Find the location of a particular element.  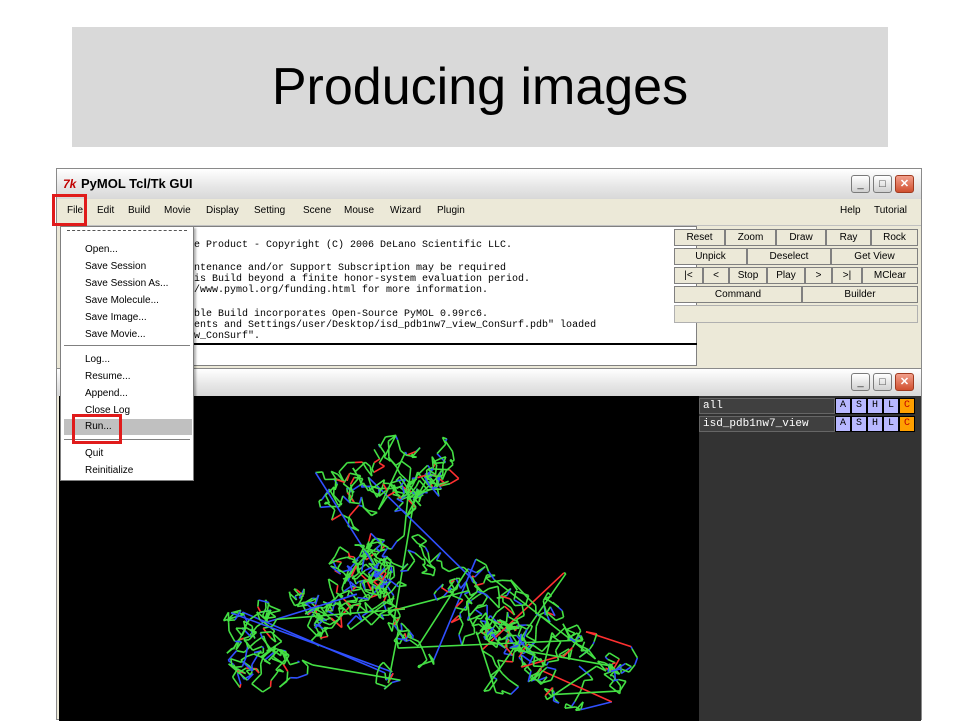

file-menu-highlight is located at coordinates (69, 210).